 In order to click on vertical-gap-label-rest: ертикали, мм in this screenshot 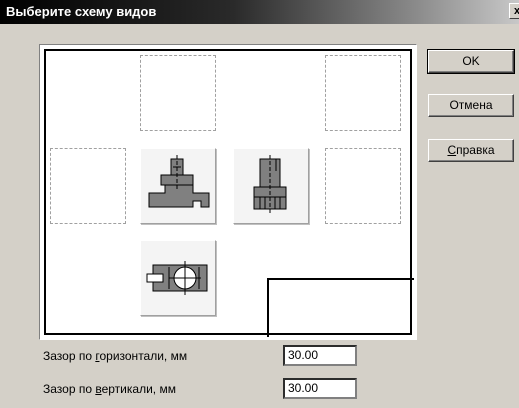, I will do `click(138, 389)`.